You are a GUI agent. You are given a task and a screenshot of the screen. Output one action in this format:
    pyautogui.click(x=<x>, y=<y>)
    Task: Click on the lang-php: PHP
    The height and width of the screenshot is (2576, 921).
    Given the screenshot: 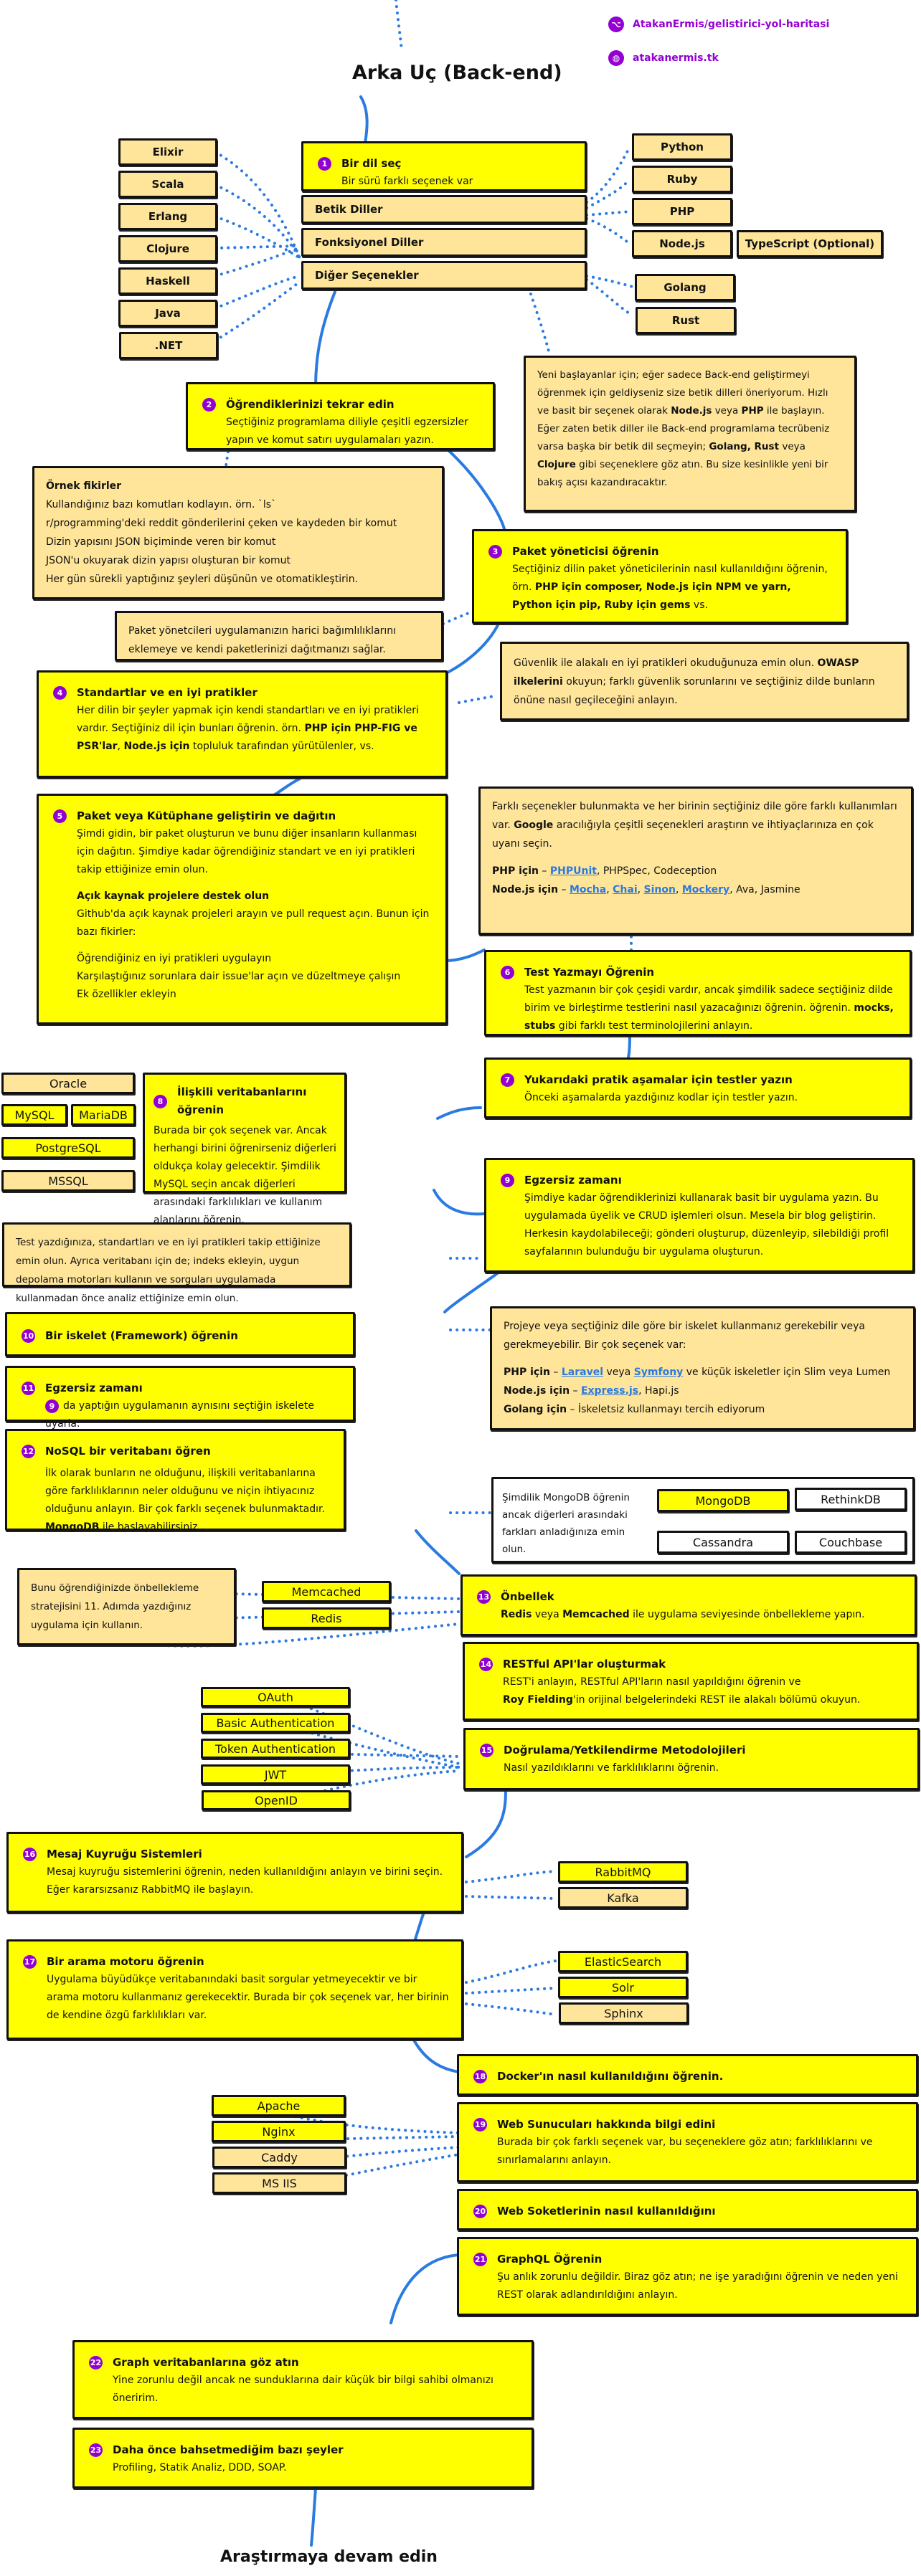 What is the action you would take?
    pyautogui.click(x=682, y=212)
    